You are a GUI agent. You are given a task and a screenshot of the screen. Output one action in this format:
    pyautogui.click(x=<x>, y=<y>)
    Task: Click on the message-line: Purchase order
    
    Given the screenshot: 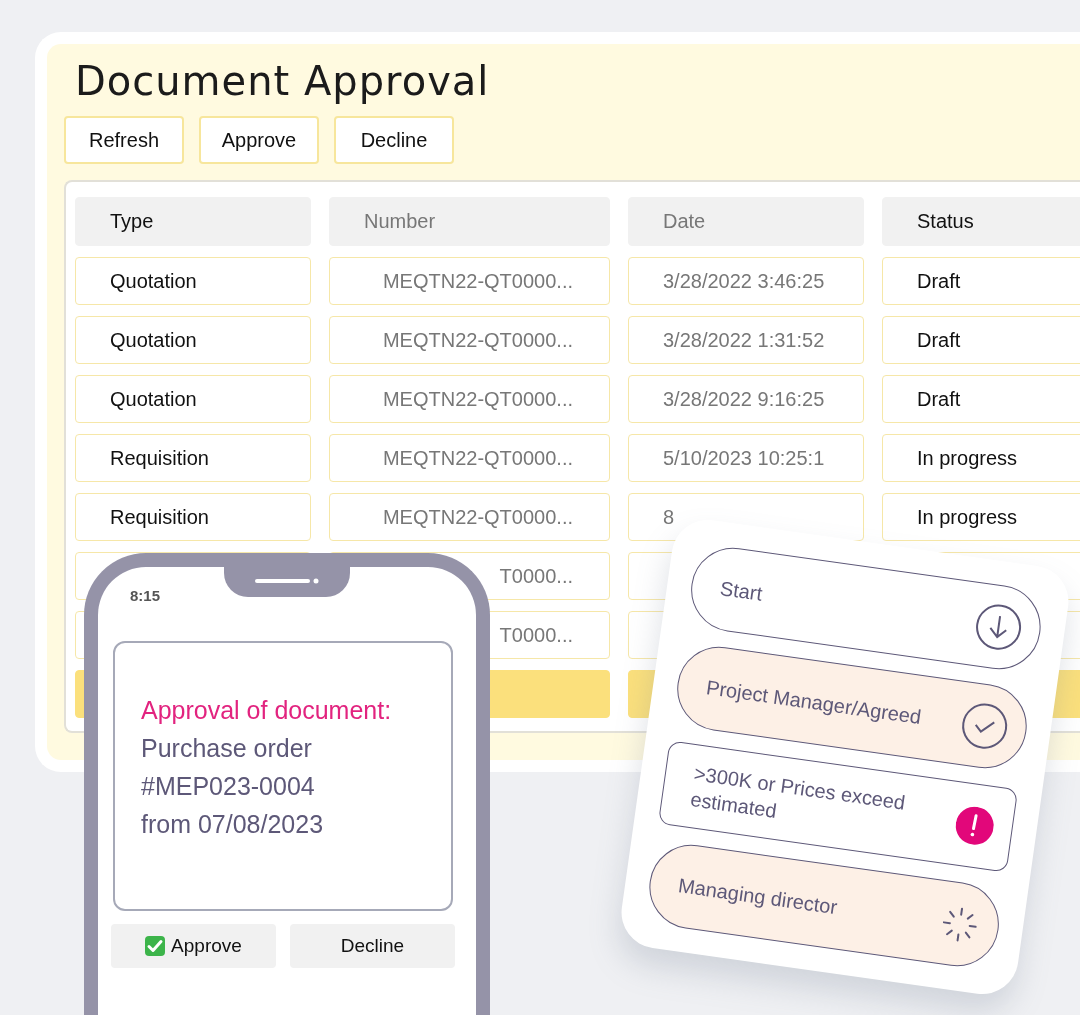 What is the action you would take?
    pyautogui.click(x=227, y=748)
    